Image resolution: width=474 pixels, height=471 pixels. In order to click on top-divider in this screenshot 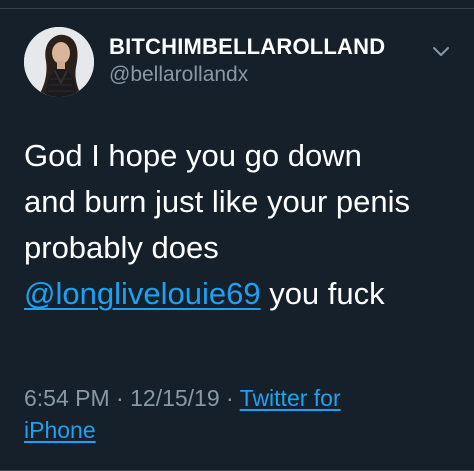, I will do `click(237, 4)`.